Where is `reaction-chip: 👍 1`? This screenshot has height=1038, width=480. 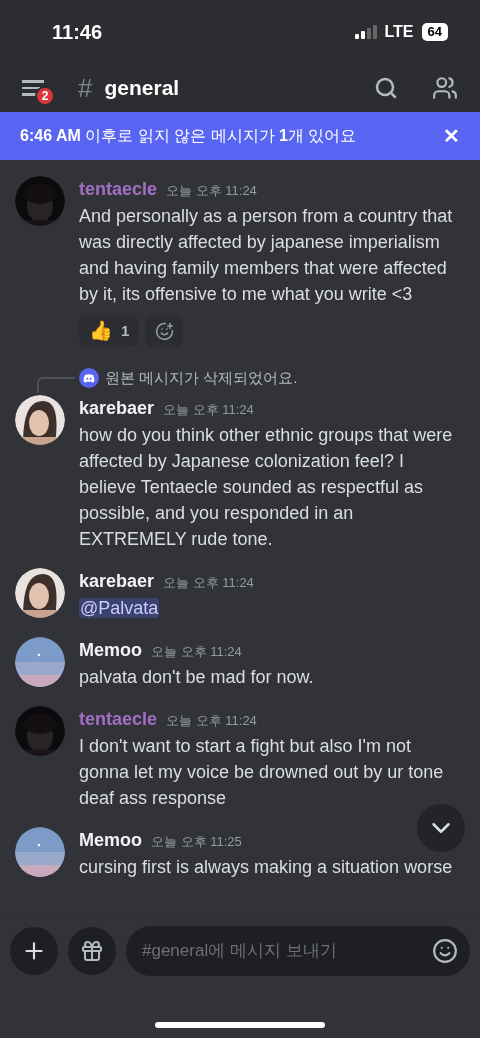
reaction-chip: 👍 1 is located at coordinates (109, 331).